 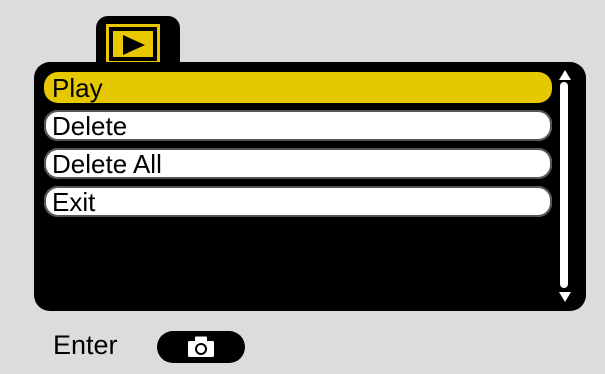 I want to click on menu-item-exit: Exit, so click(x=298, y=201).